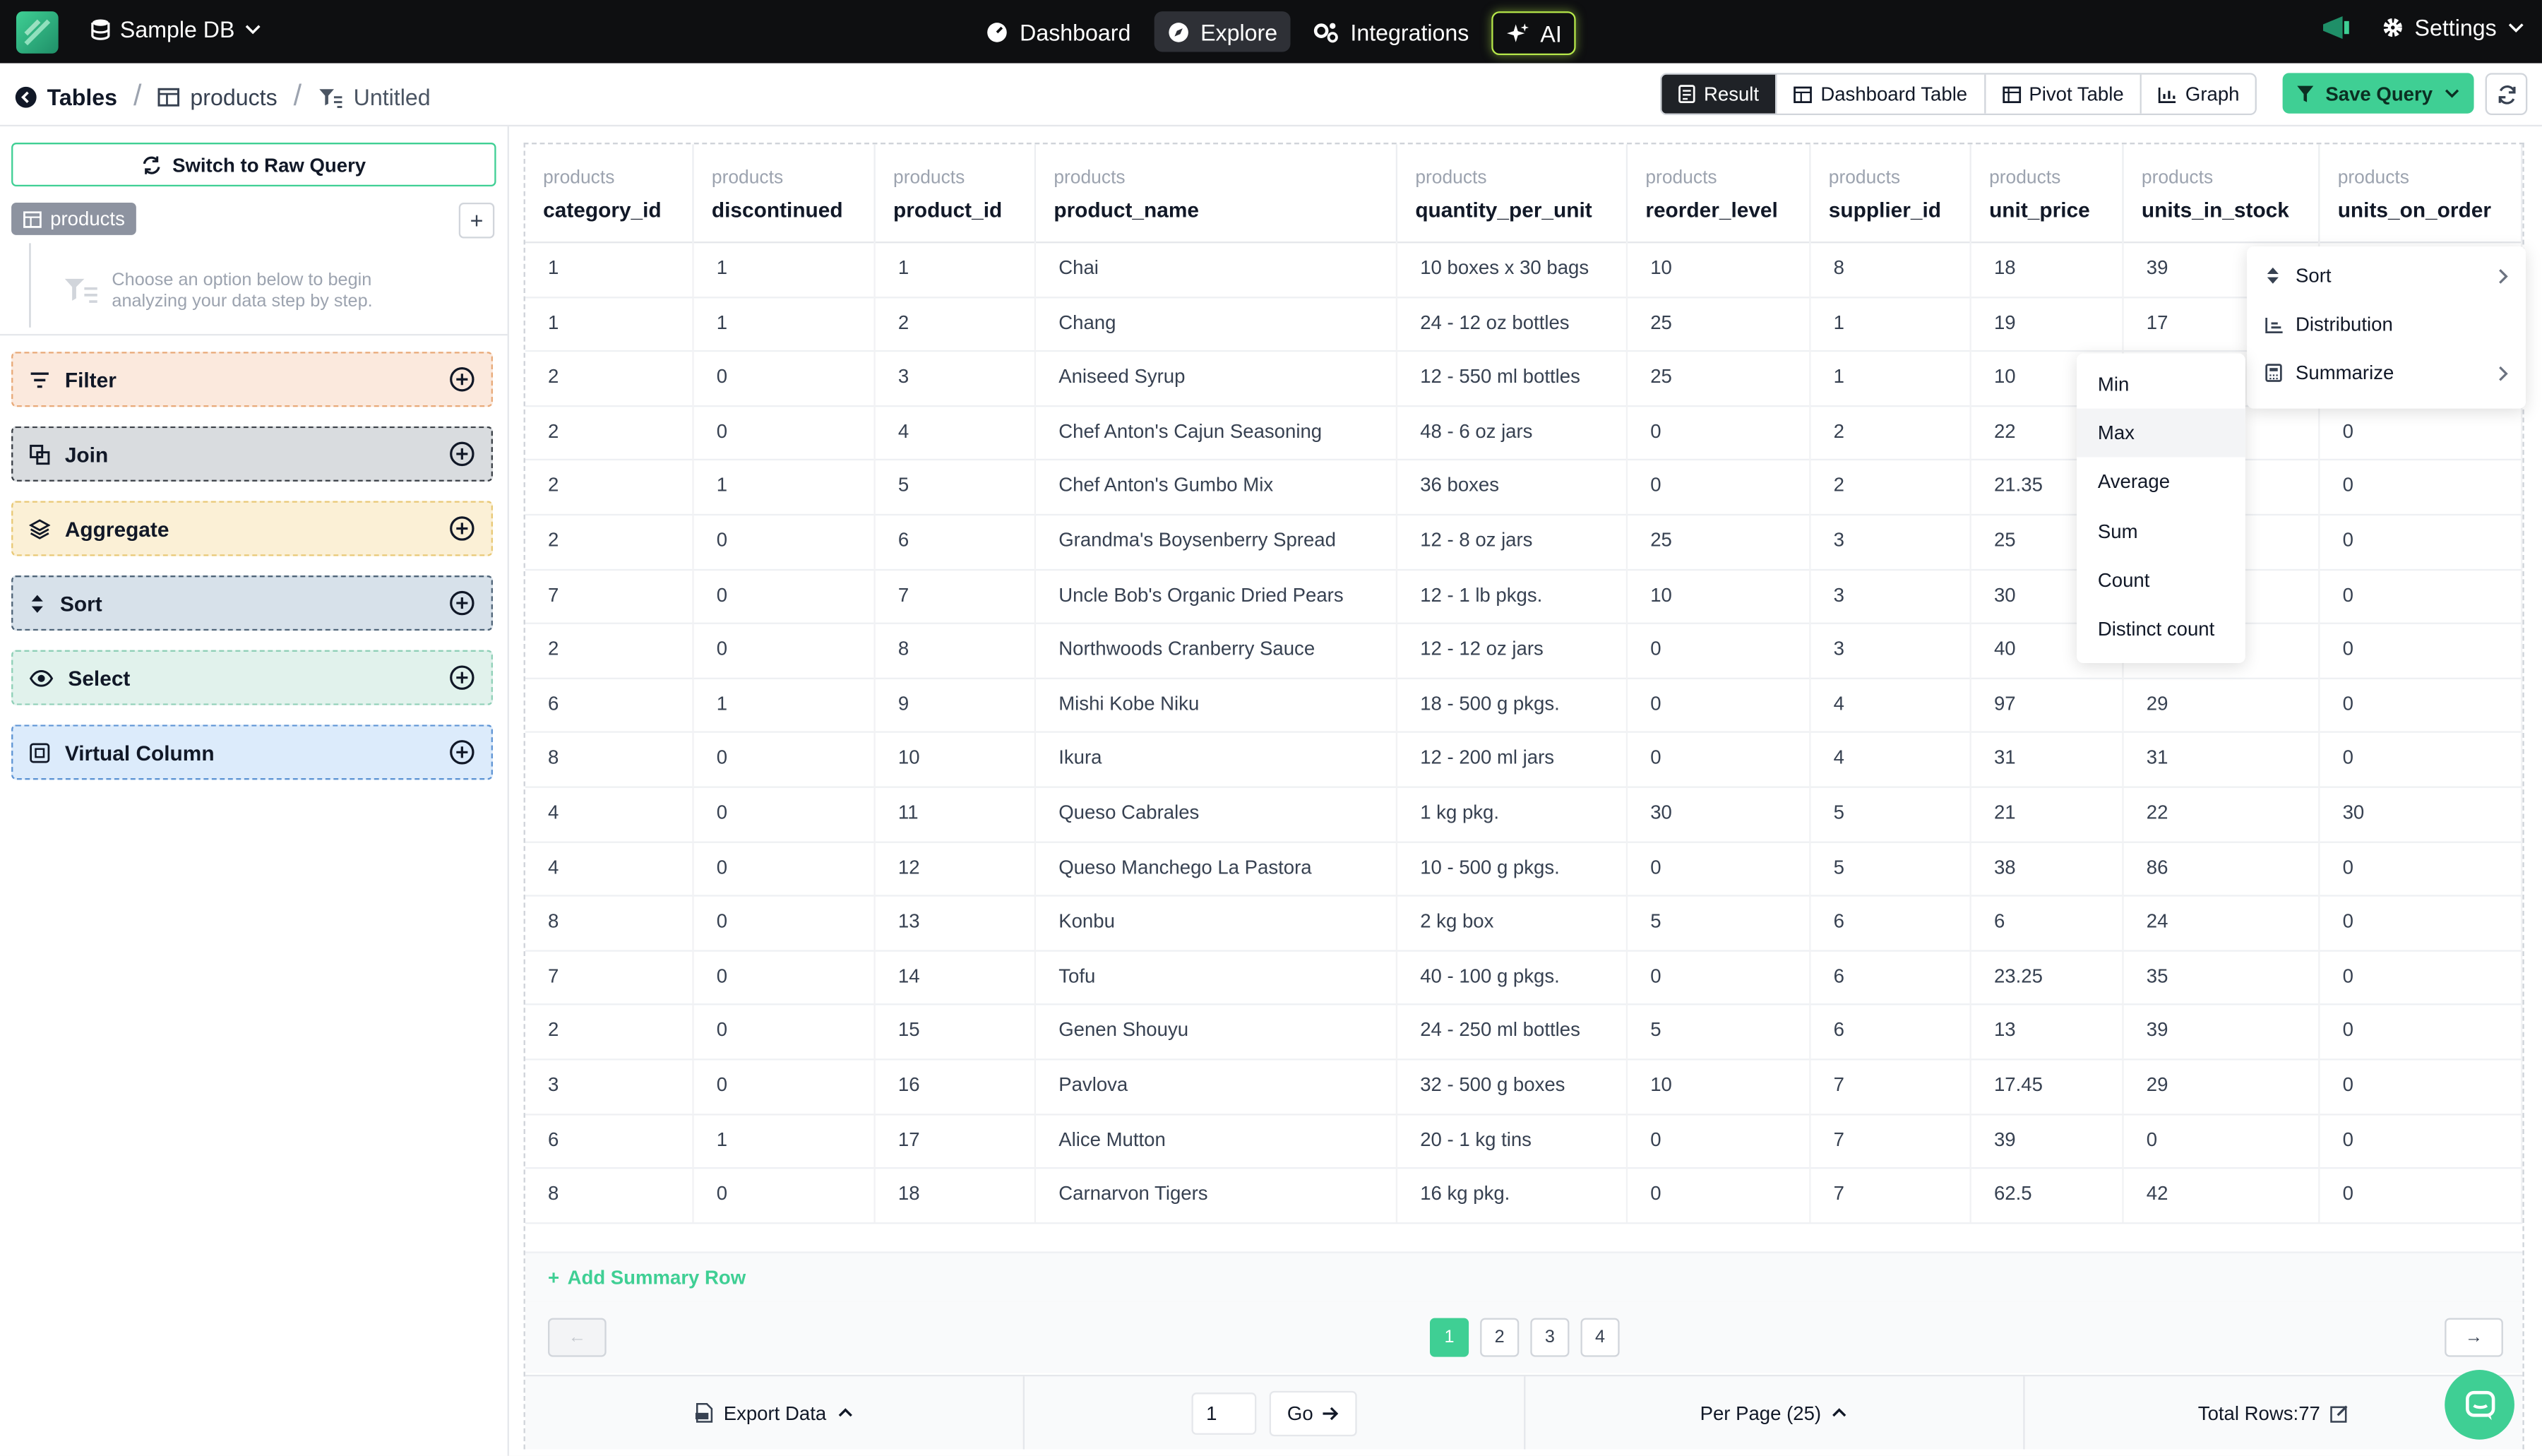 The width and height of the screenshot is (2542, 1456). What do you see at coordinates (1217, 193) in the screenshot?
I see `column-header-product-name: products product_name` at bounding box center [1217, 193].